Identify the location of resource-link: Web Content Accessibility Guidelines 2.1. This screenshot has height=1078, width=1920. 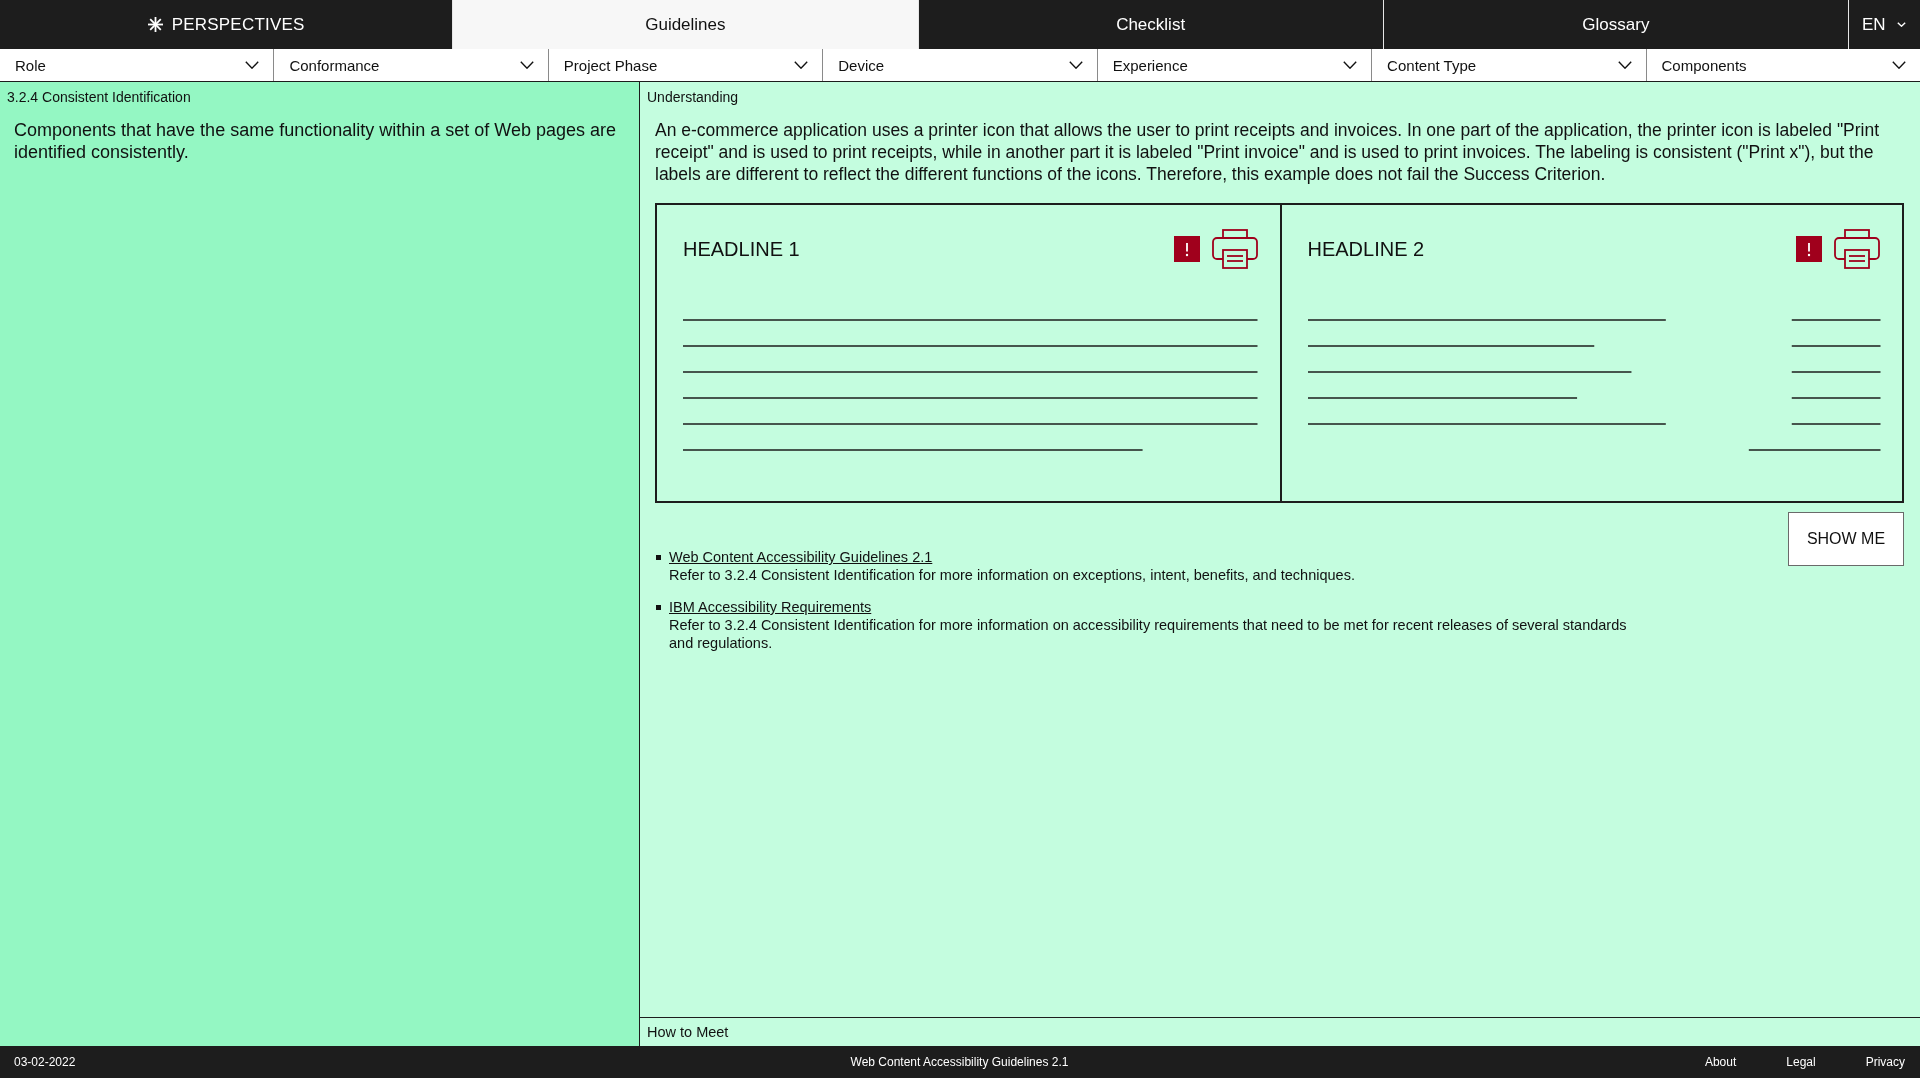
(801, 557).